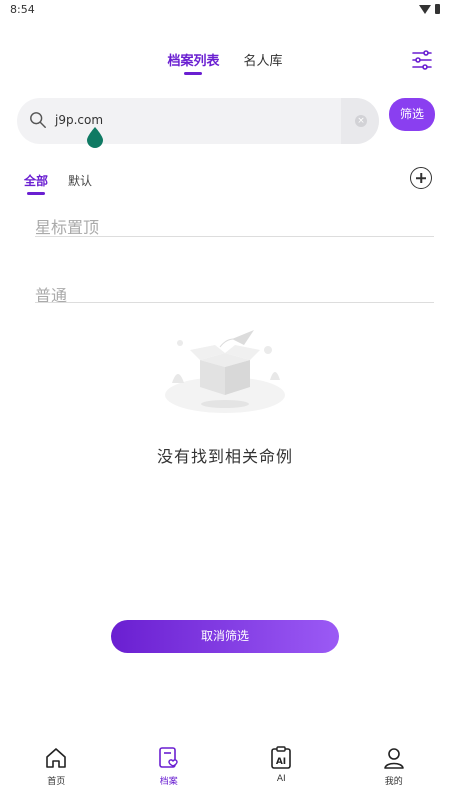 This screenshot has width=450, height=800. I want to click on tab-default: 默认, so click(80, 183).